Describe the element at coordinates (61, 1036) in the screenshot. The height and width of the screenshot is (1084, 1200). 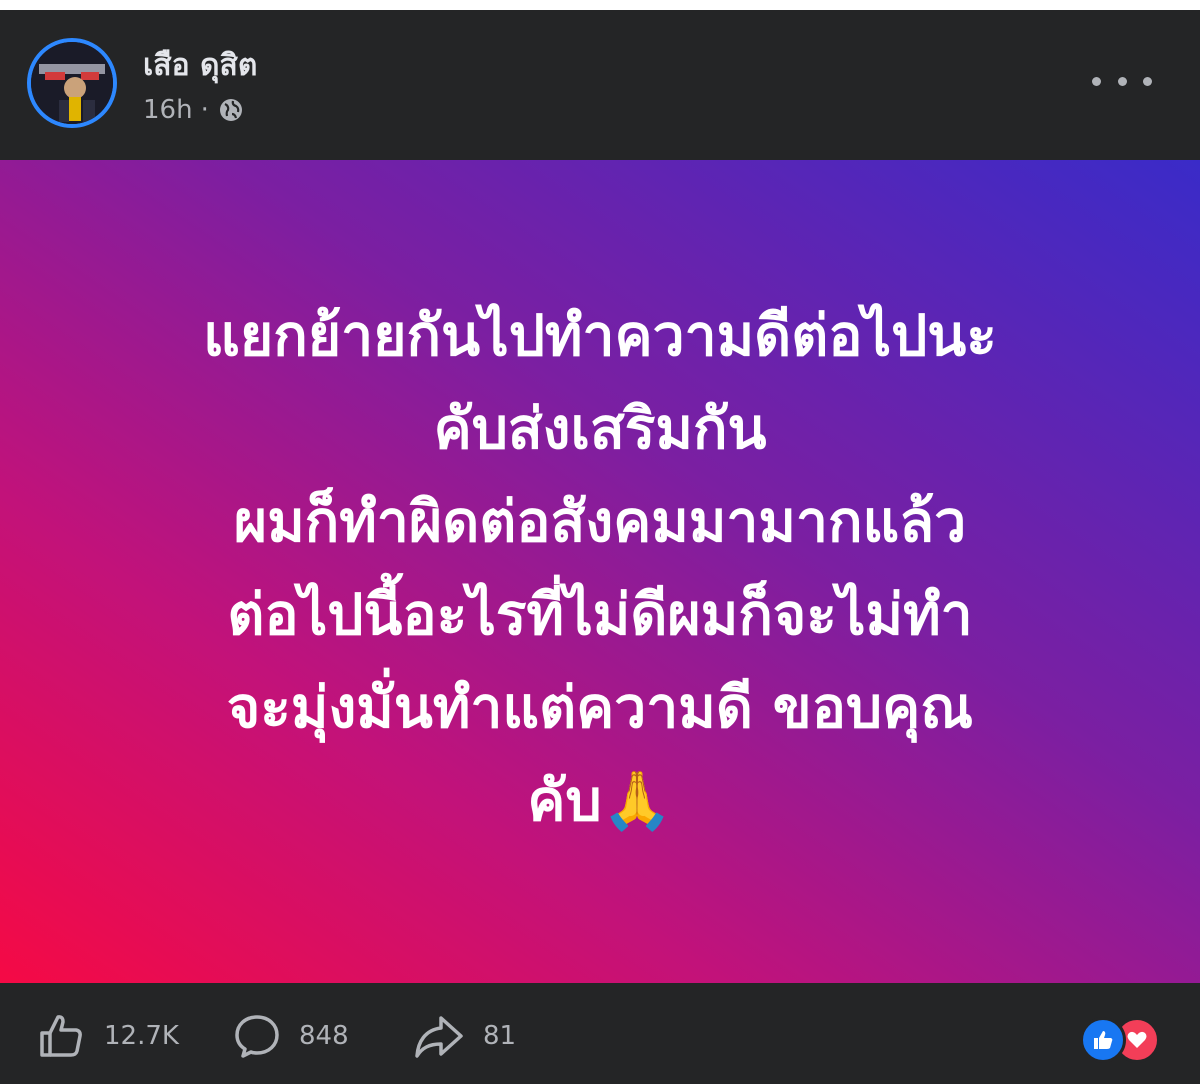
I see `thumbs-up-icon` at that location.